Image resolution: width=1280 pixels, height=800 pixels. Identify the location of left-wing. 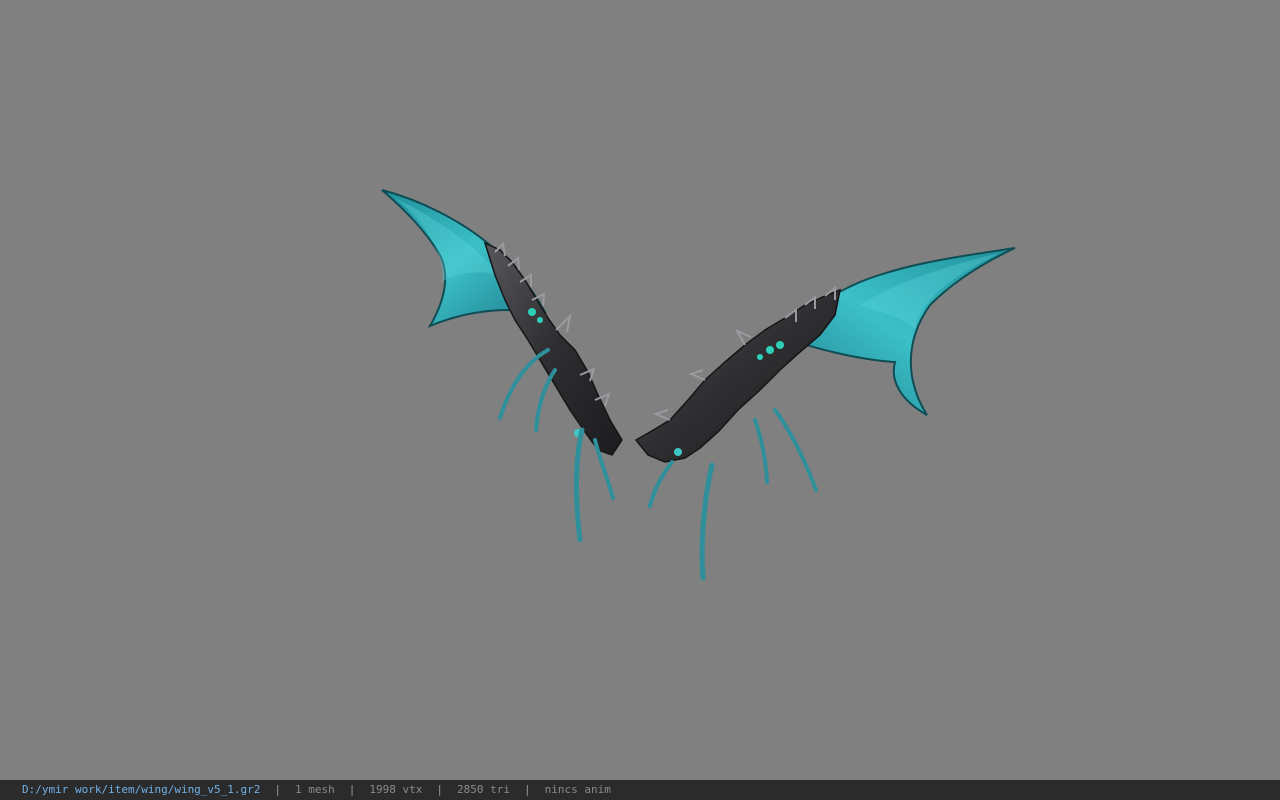
(502, 366).